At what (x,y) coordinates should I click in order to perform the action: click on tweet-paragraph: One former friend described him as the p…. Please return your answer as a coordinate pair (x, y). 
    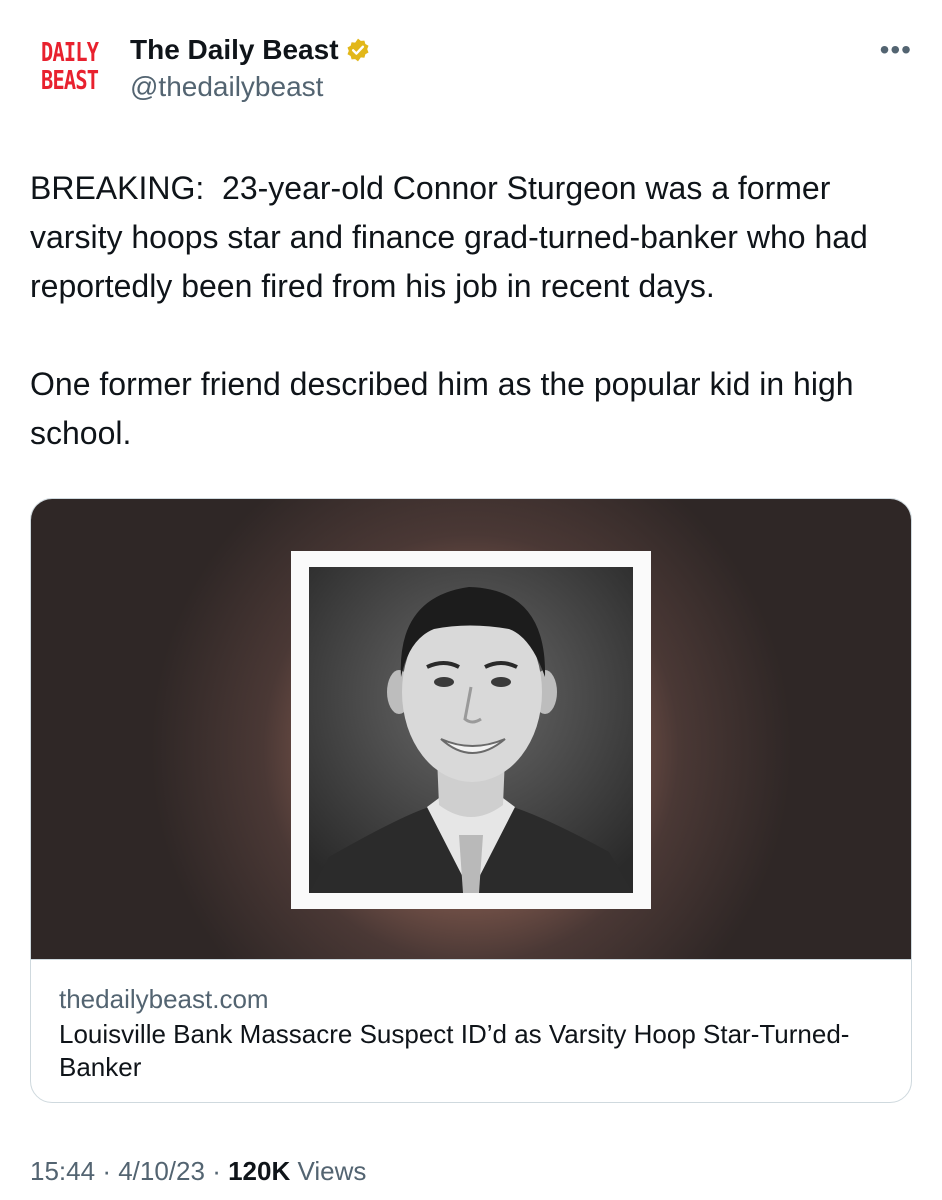
    Looking at the image, I should click on (446, 408).